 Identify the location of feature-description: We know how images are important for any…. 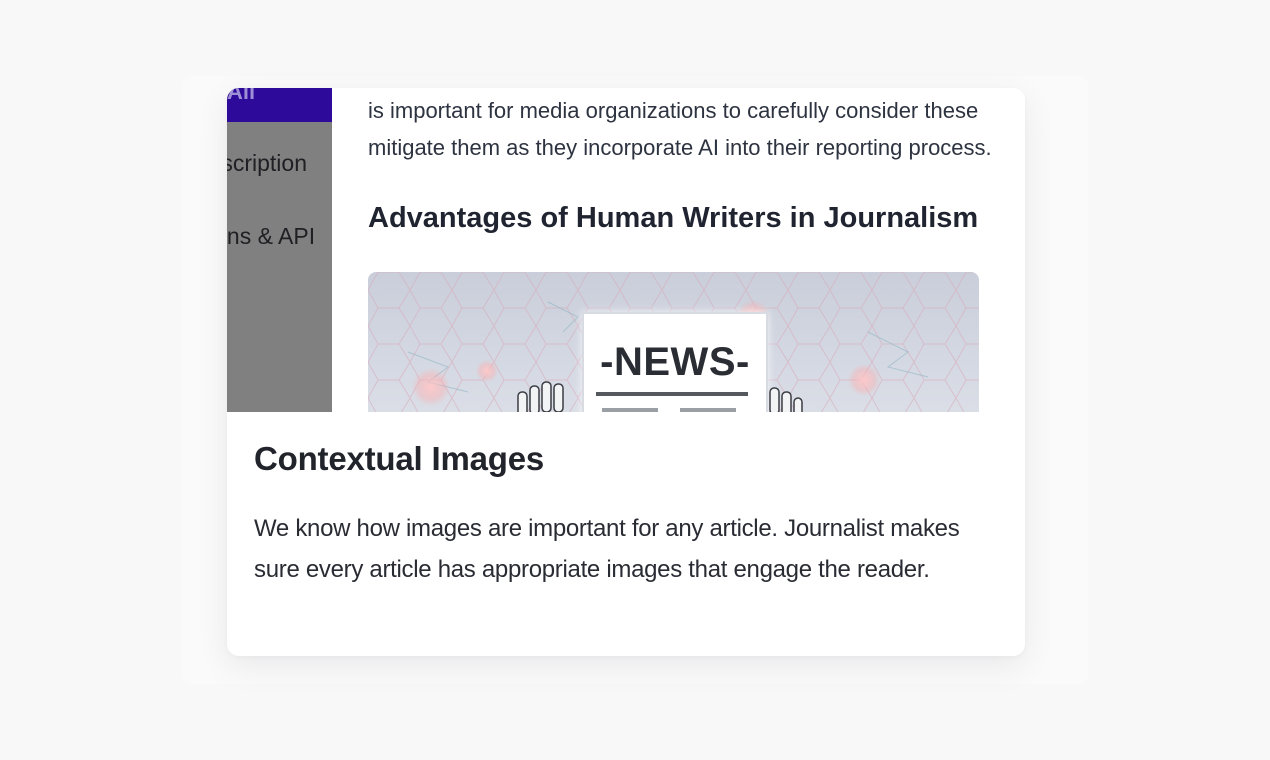
(607, 549).